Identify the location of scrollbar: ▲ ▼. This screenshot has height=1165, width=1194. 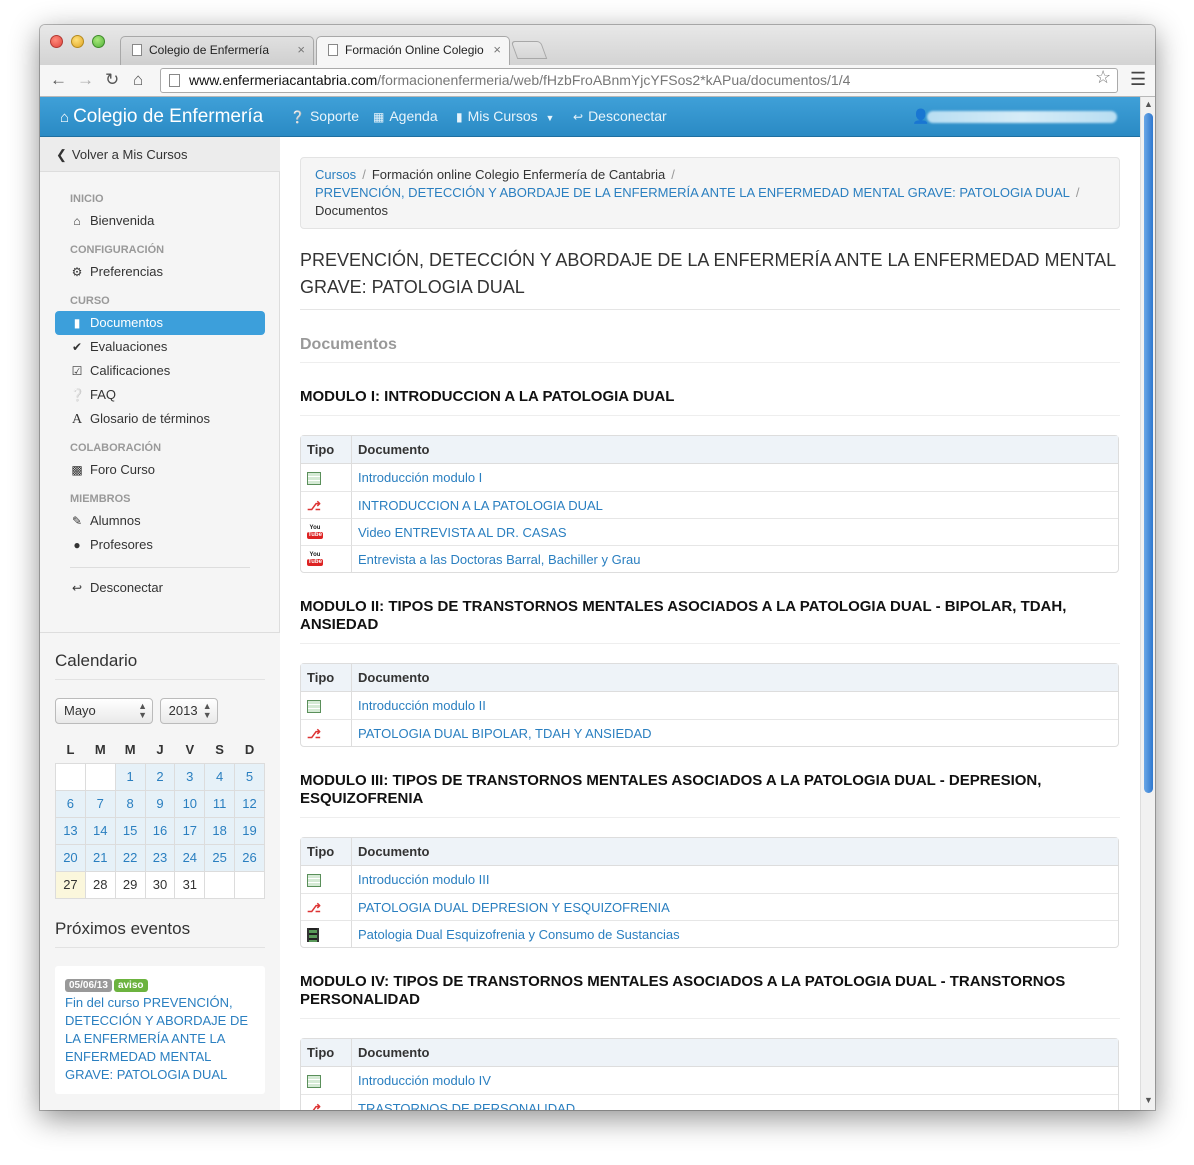
(1147, 603).